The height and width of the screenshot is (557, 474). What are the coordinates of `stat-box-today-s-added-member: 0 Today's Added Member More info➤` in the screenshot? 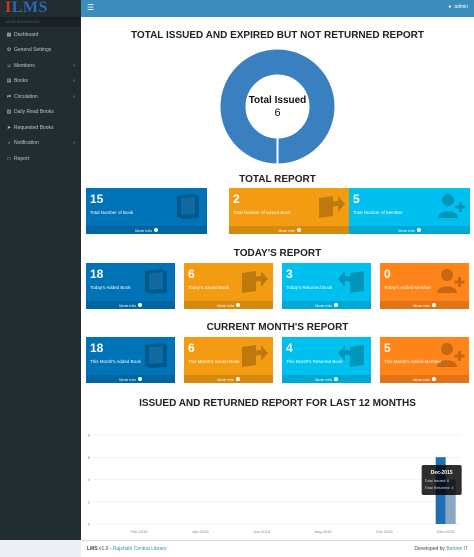 It's located at (424, 286).